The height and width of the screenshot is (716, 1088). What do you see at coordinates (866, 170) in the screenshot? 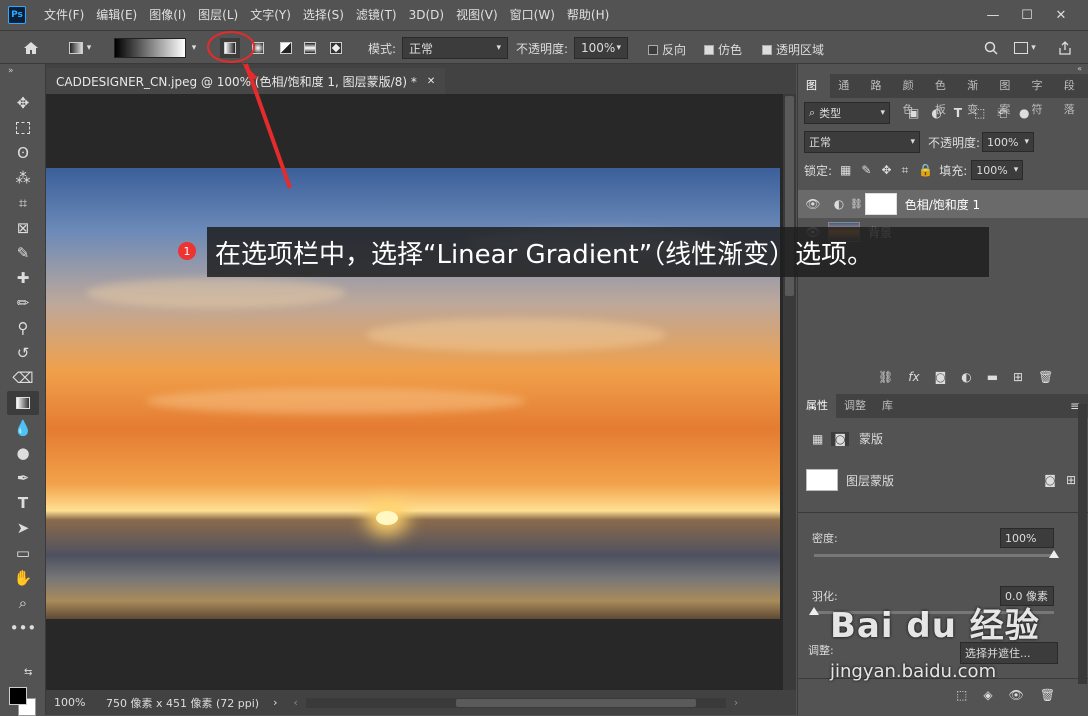
I see `lock-image-icon: ✎` at bounding box center [866, 170].